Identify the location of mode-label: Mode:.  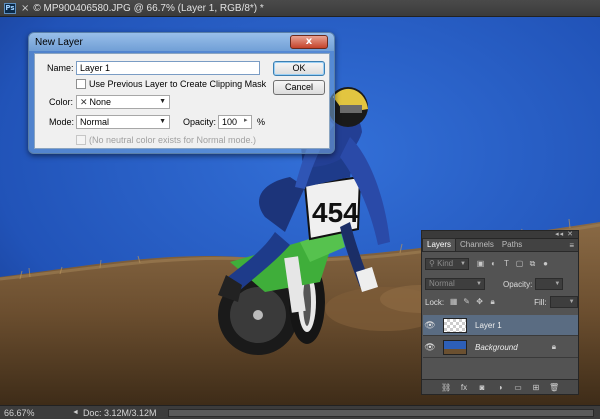
(62, 122).